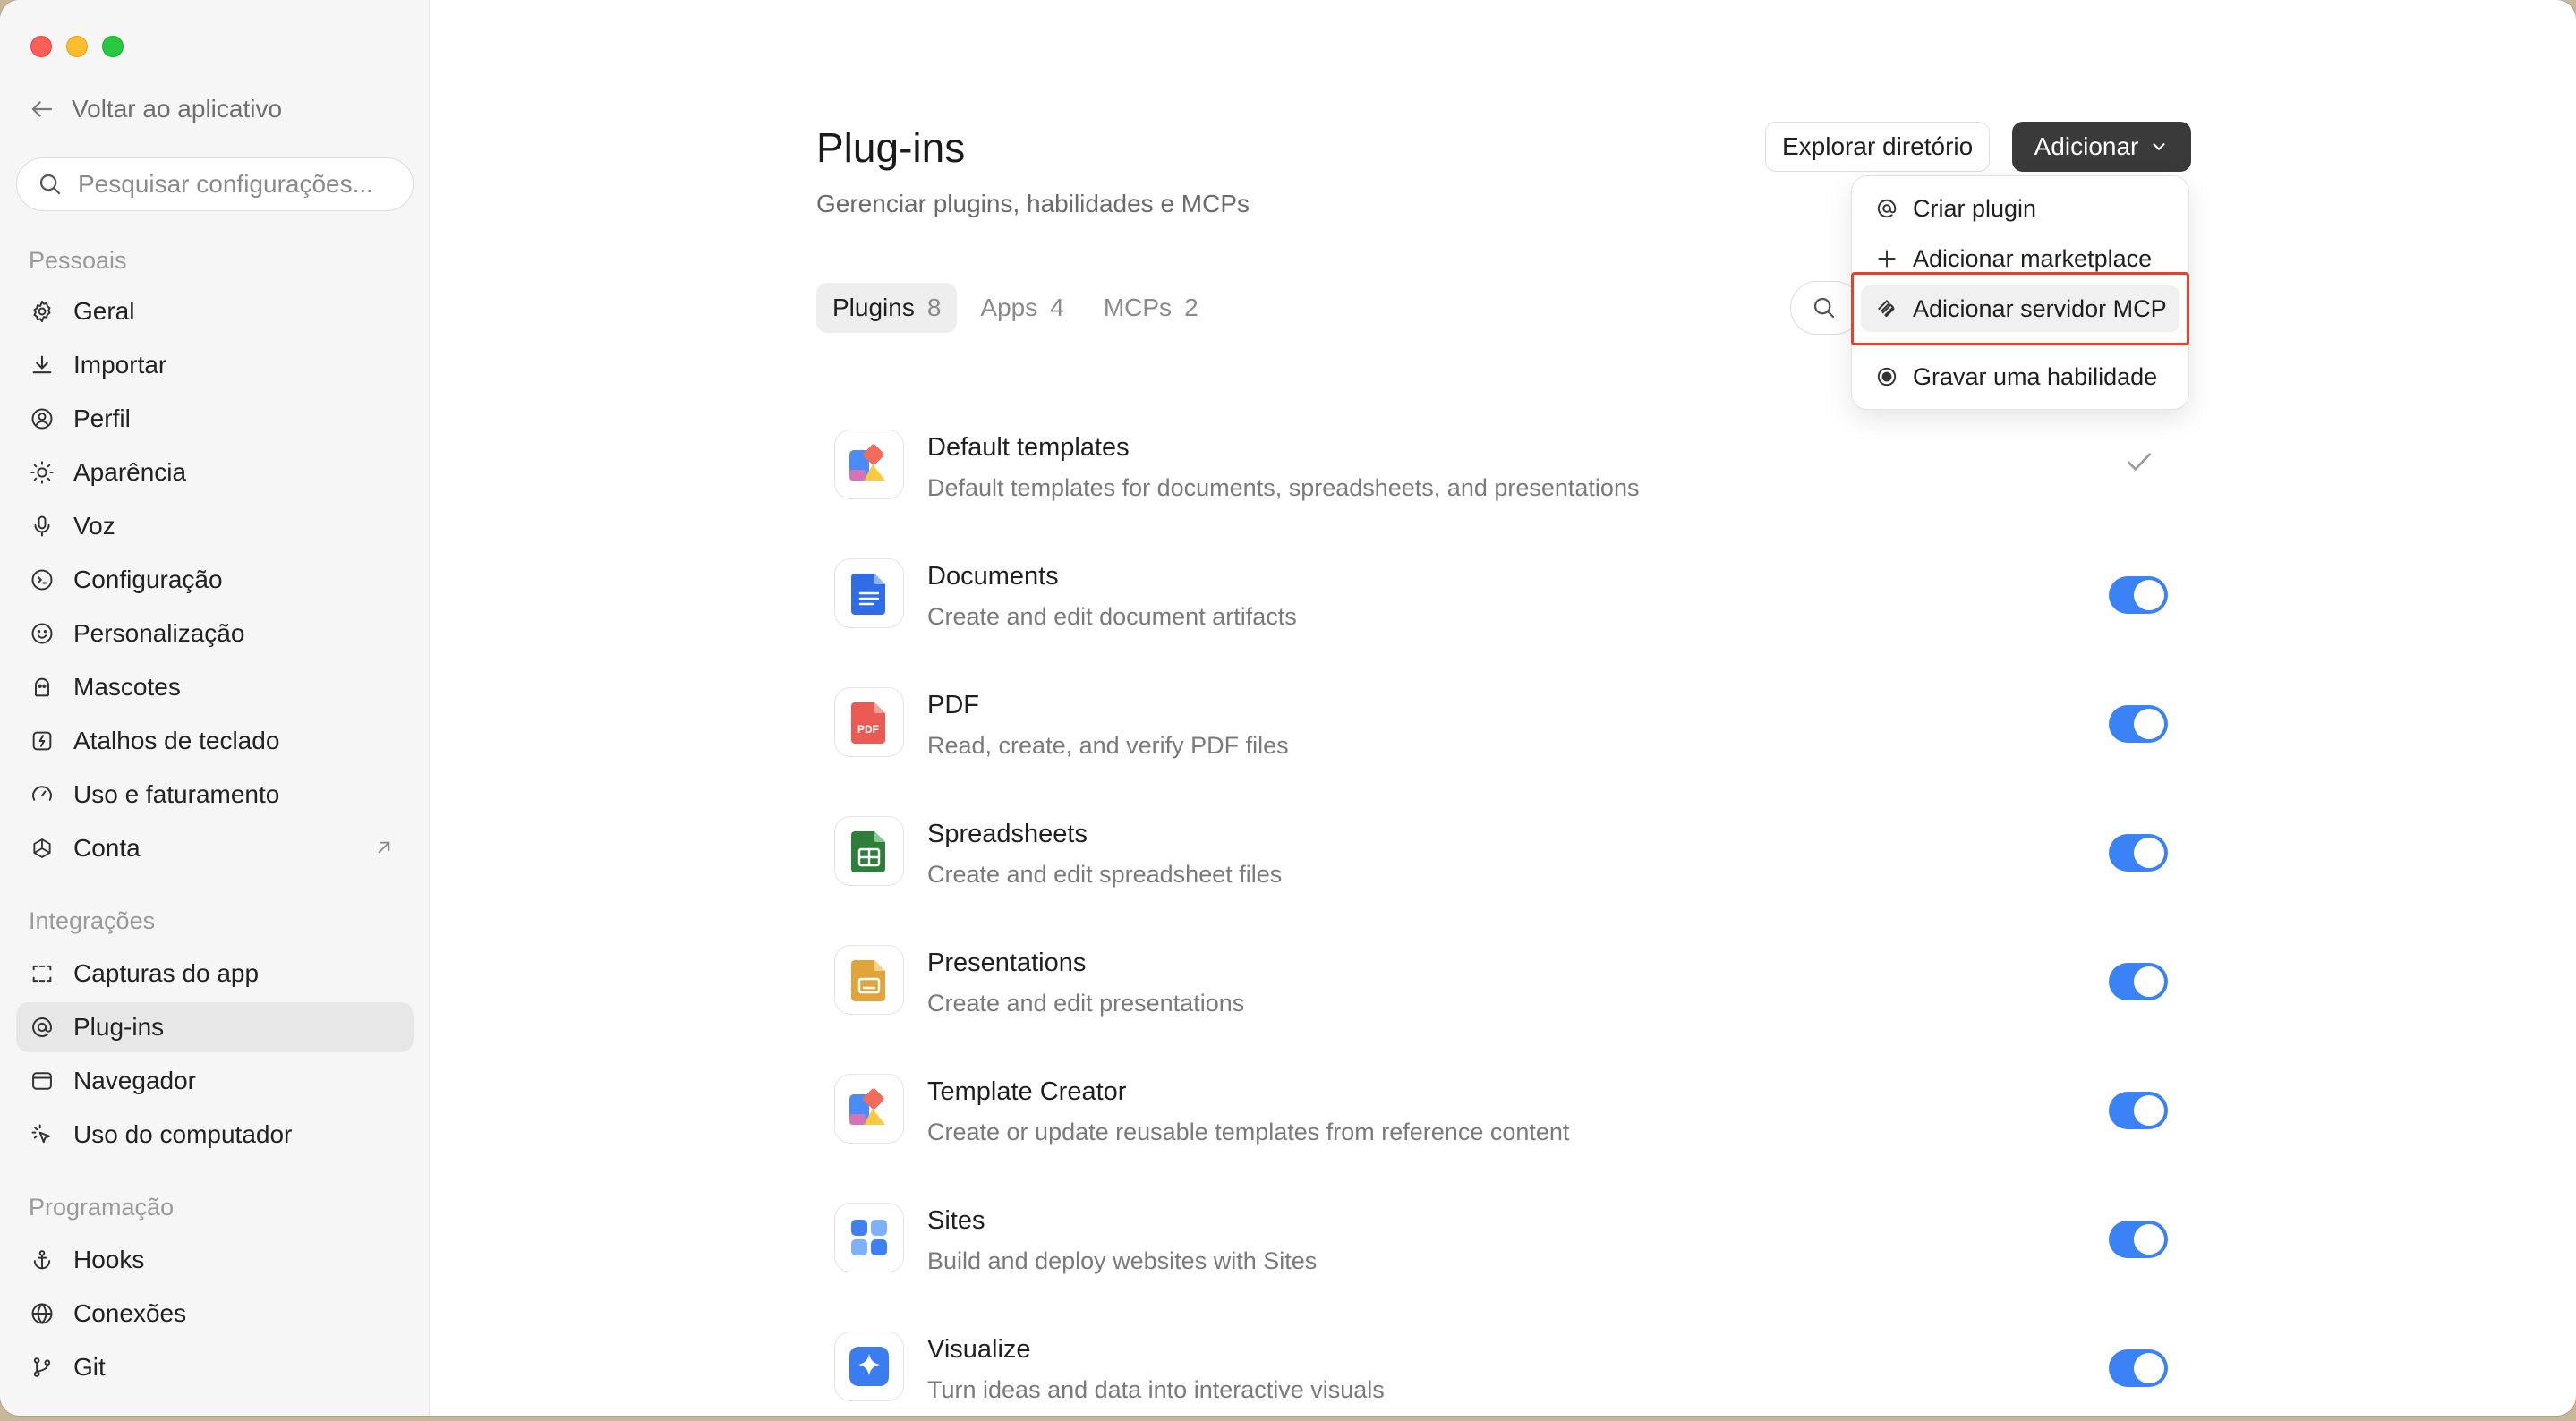 Image resolution: width=2576 pixels, height=1421 pixels. Describe the element at coordinates (42, 1260) in the screenshot. I see `anchor-icon` at that location.